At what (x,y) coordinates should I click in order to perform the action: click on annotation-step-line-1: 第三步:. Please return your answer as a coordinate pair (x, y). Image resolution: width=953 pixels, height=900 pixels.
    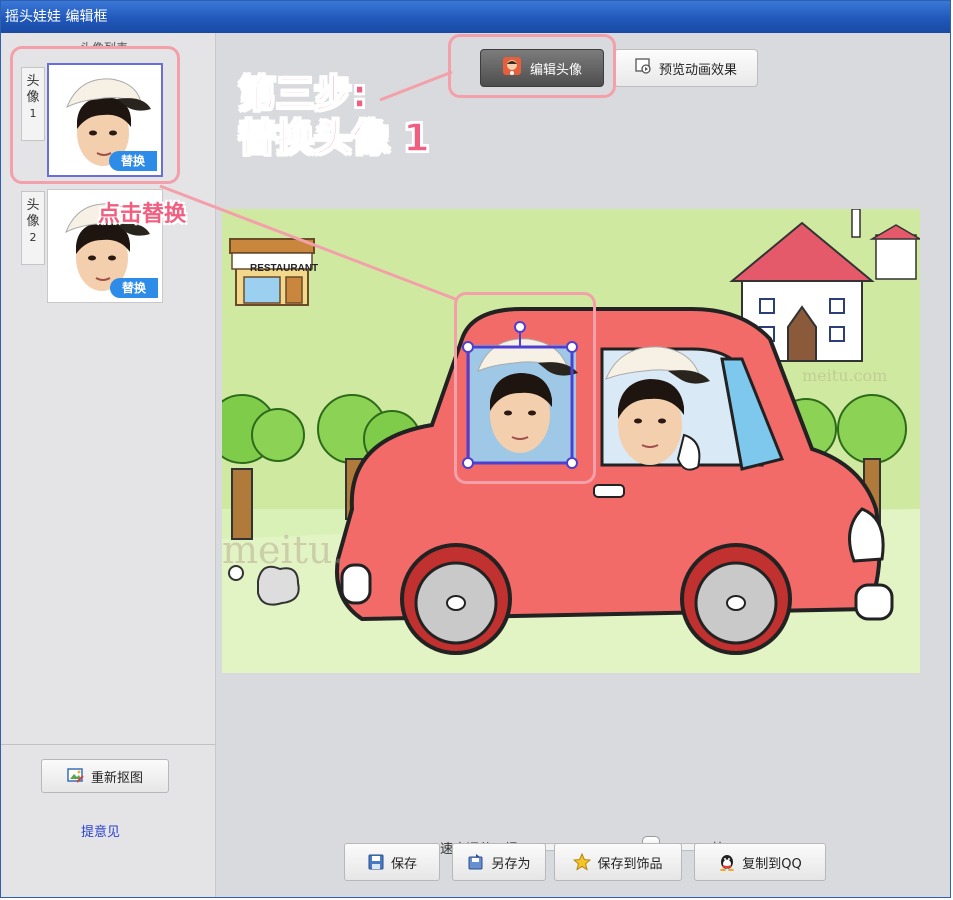
    Looking at the image, I should click on (302, 94).